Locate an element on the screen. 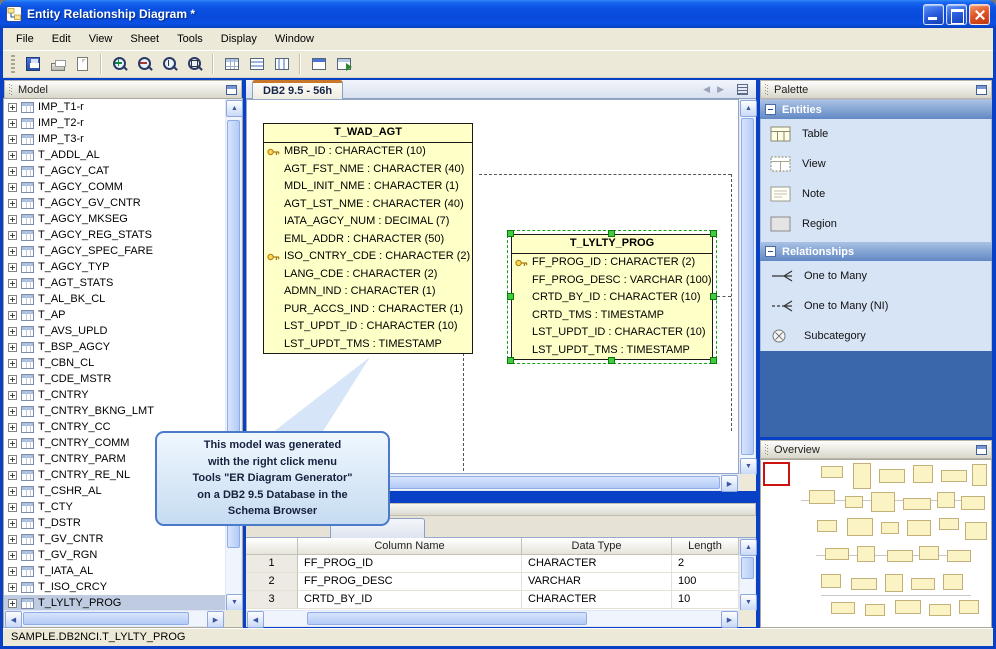 The width and height of the screenshot is (996, 649). menu-item: Window is located at coordinates (294, 39).